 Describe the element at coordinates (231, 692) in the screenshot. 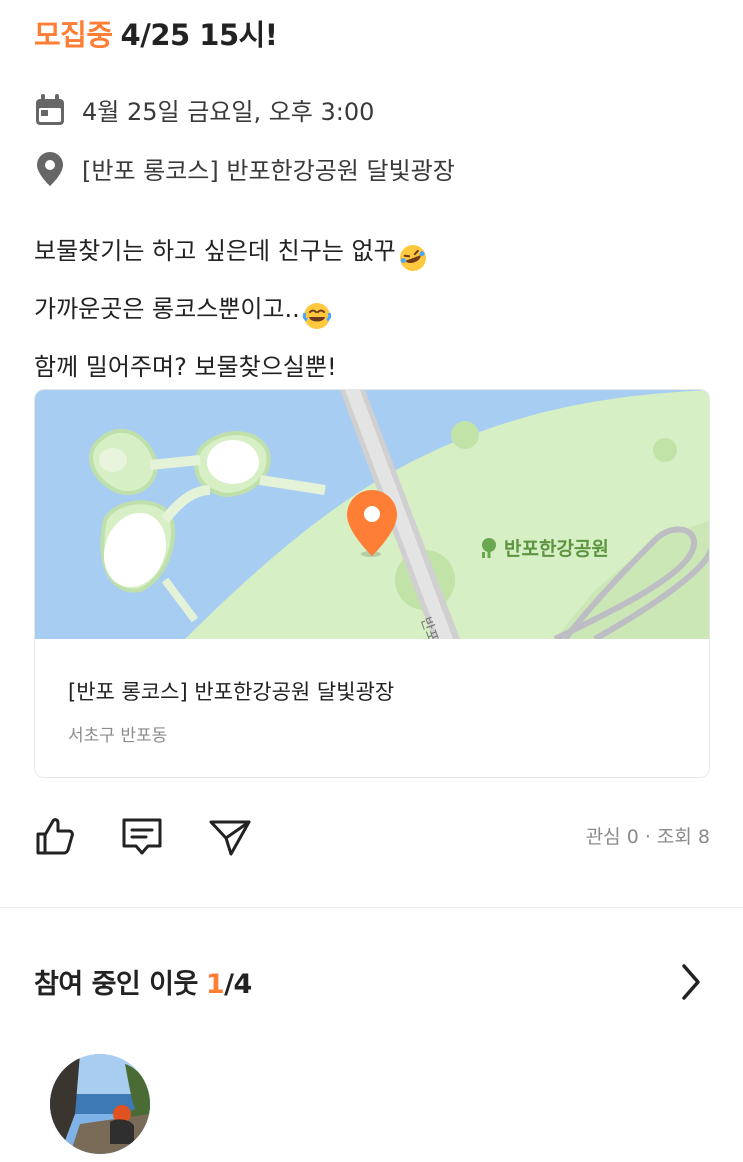

I see `location-name: [반포 롱코스] 반포한강공원 달빛광장` at that location.